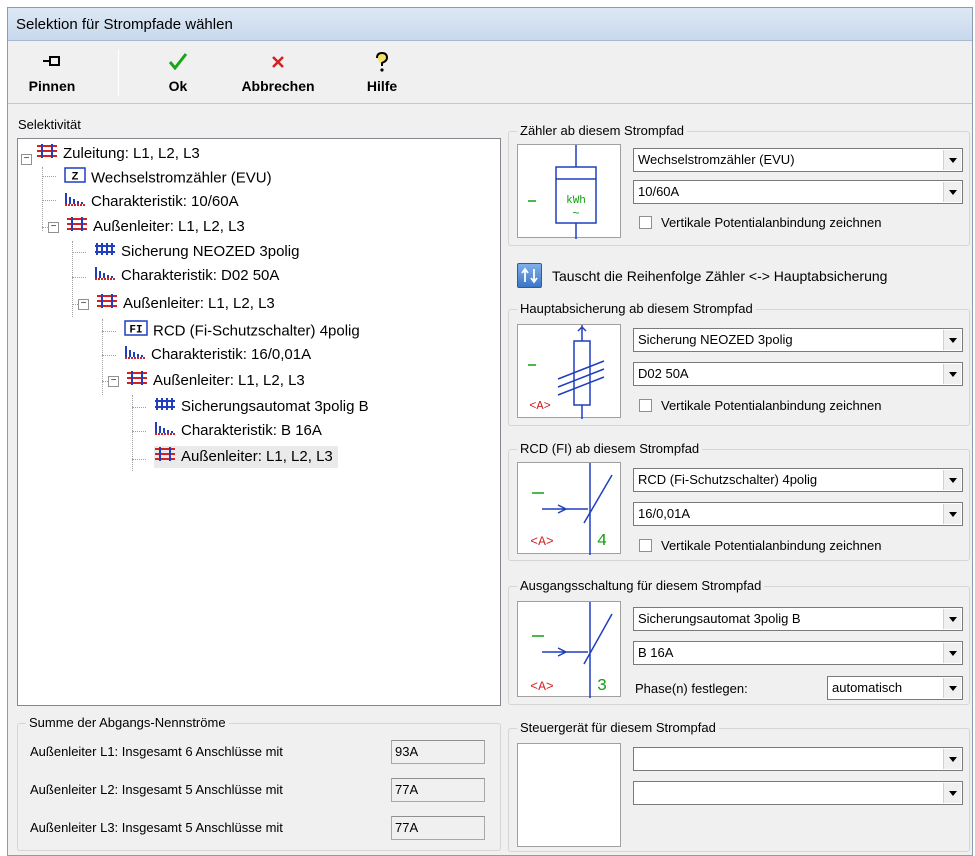 The width and height of the screenshot is (975, 856). I want to click on fuse-symbol-preview: <A>, so click(569, 371).